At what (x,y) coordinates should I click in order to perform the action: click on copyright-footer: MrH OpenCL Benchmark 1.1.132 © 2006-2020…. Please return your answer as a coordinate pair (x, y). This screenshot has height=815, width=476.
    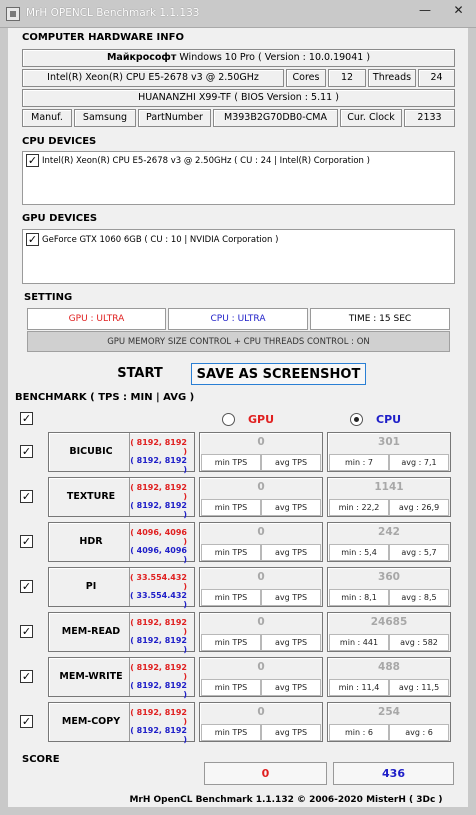
    Looking at the image, I should click on (286, 800).